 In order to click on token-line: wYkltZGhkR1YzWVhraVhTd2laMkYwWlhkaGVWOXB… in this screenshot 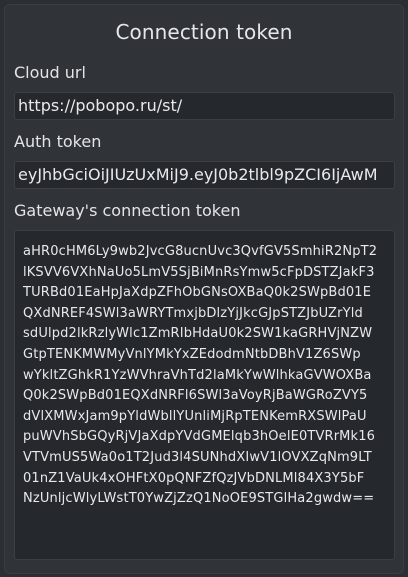, I will do `click(197, 375)`.